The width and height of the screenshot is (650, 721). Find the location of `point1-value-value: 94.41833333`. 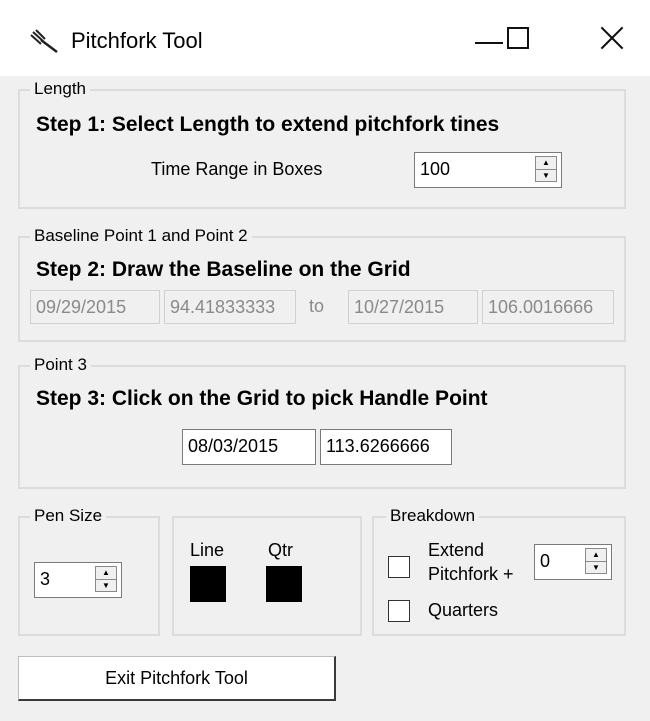

point1-value-value: 94.41833333 is located at coordinates (223, 307).